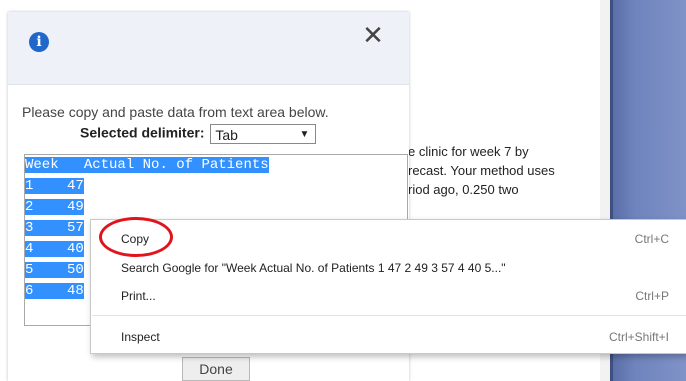  I want to click on menu-item-label: Copy, so click(135, 239).